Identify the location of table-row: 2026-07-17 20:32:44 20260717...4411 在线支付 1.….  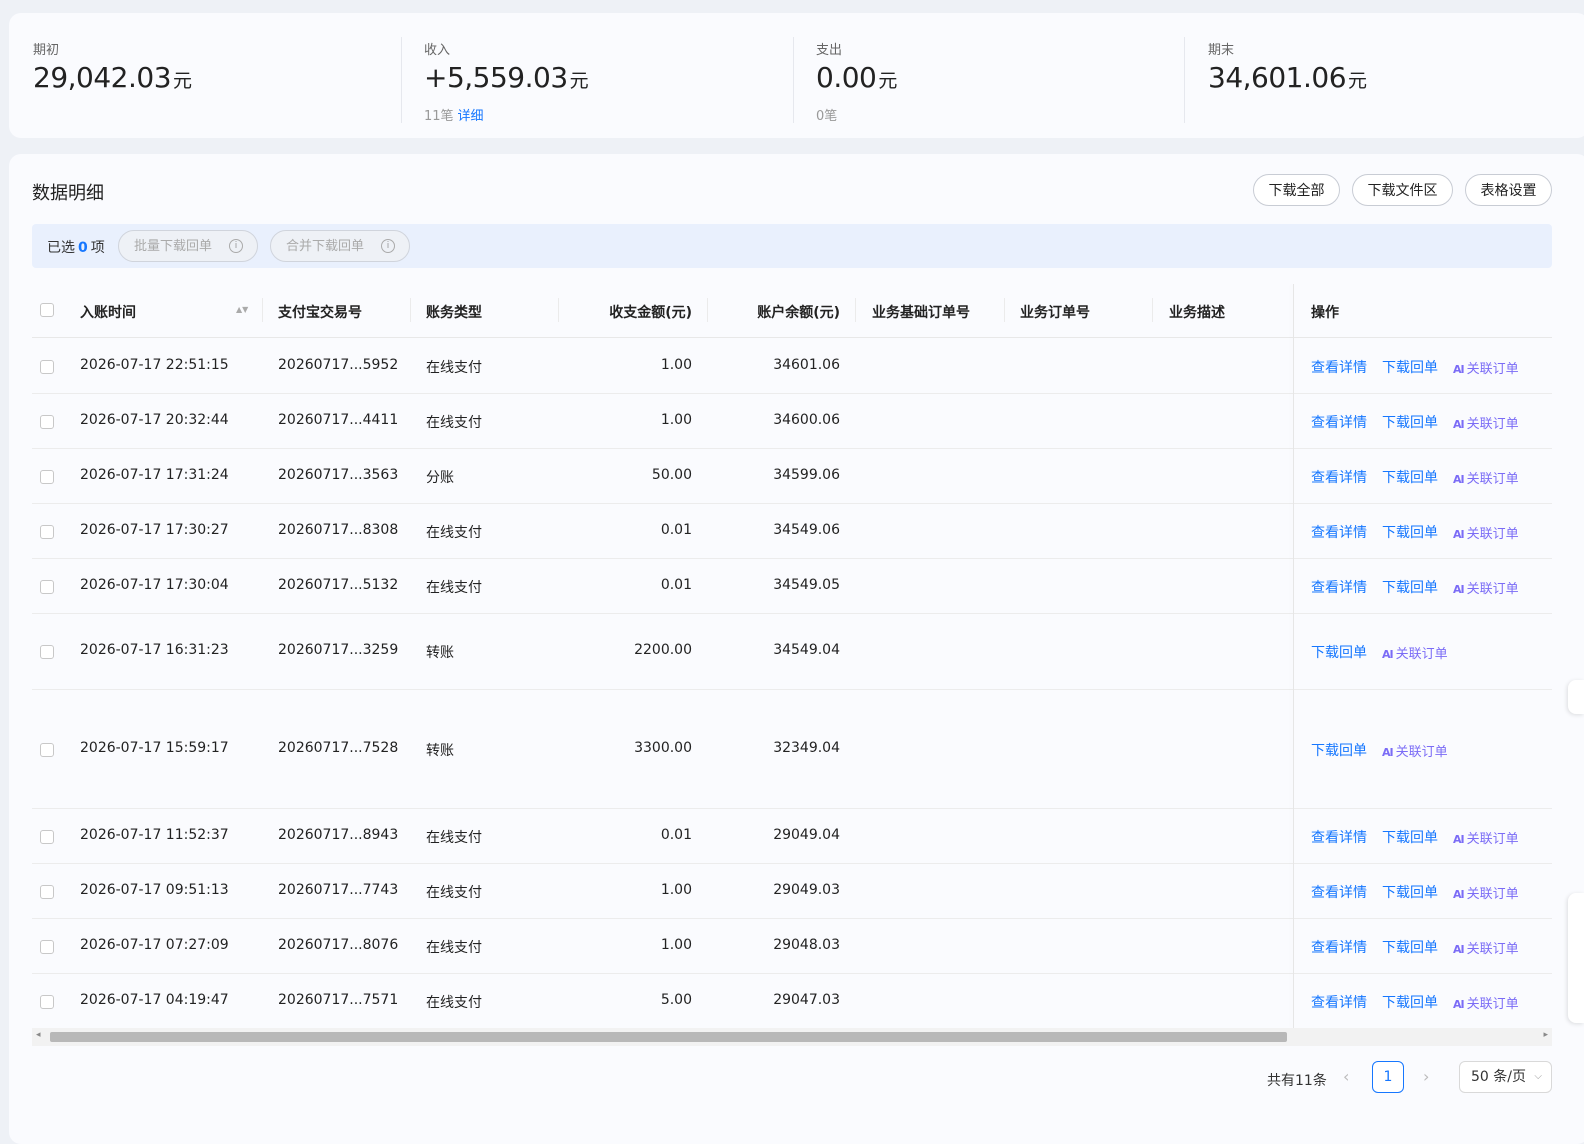
(792, 421).